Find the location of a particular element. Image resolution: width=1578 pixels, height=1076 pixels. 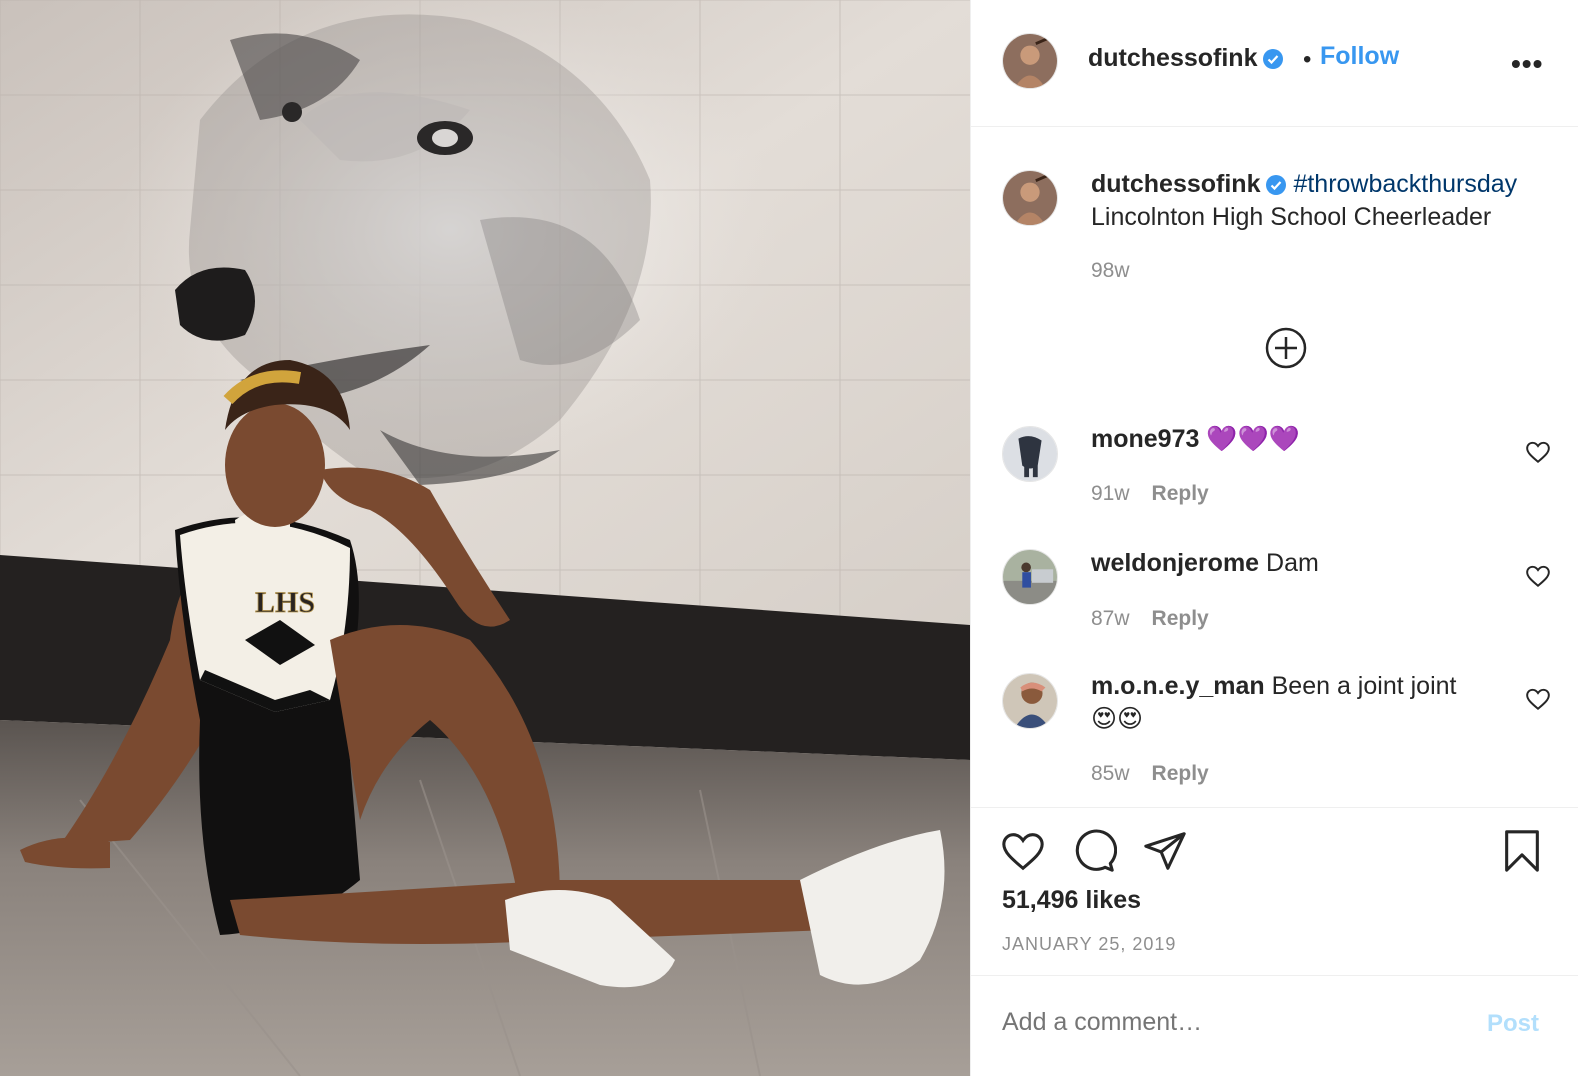

bookmark-icon is located at coordinates (1522, 851).